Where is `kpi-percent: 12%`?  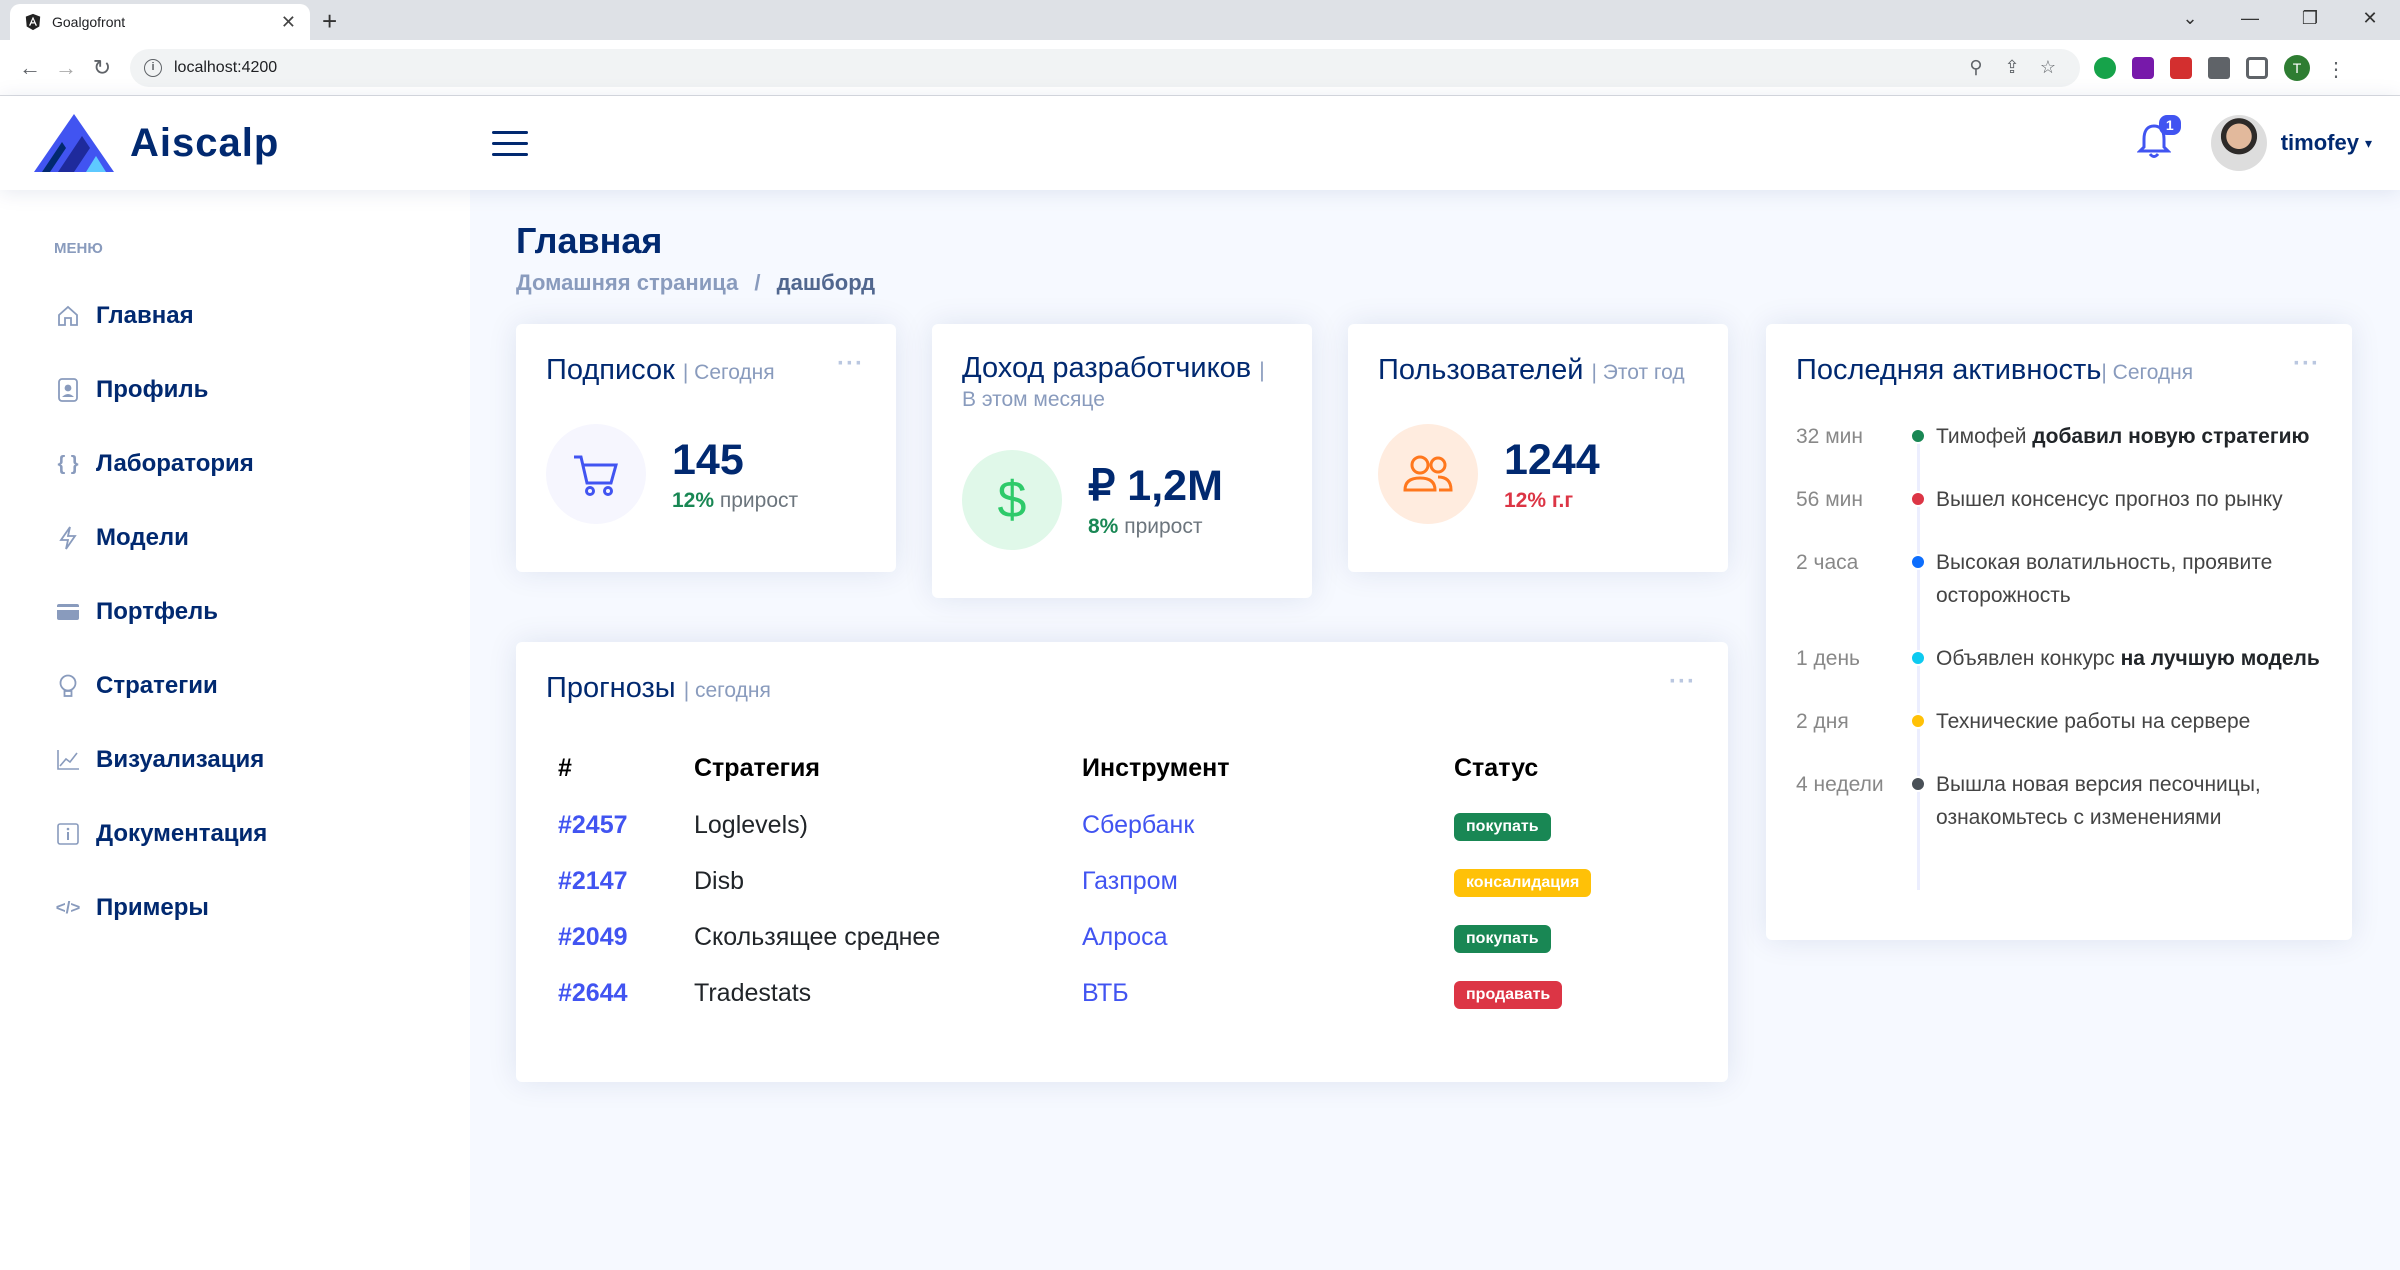 kpi-percent: 12% is located at coordinates (693, 500).